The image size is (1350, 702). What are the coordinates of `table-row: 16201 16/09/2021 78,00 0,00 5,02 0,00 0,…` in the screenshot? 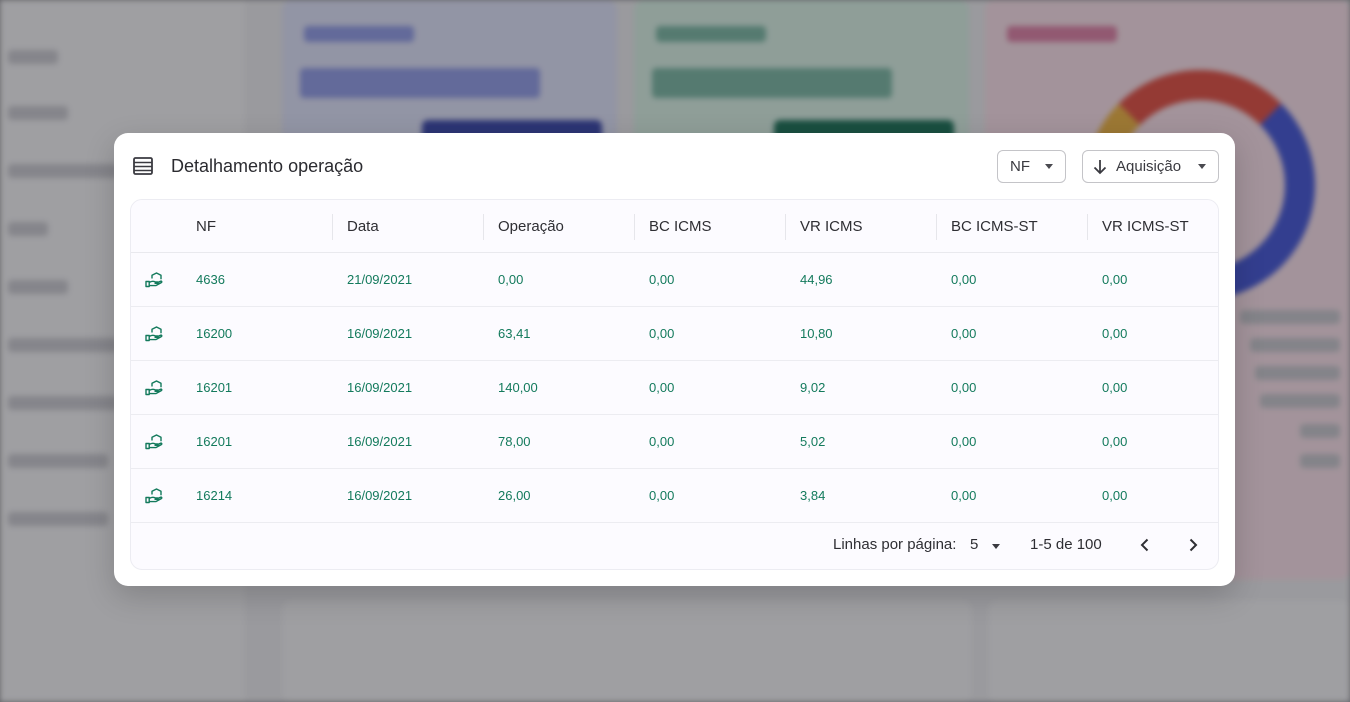 It's located at (674, 442).